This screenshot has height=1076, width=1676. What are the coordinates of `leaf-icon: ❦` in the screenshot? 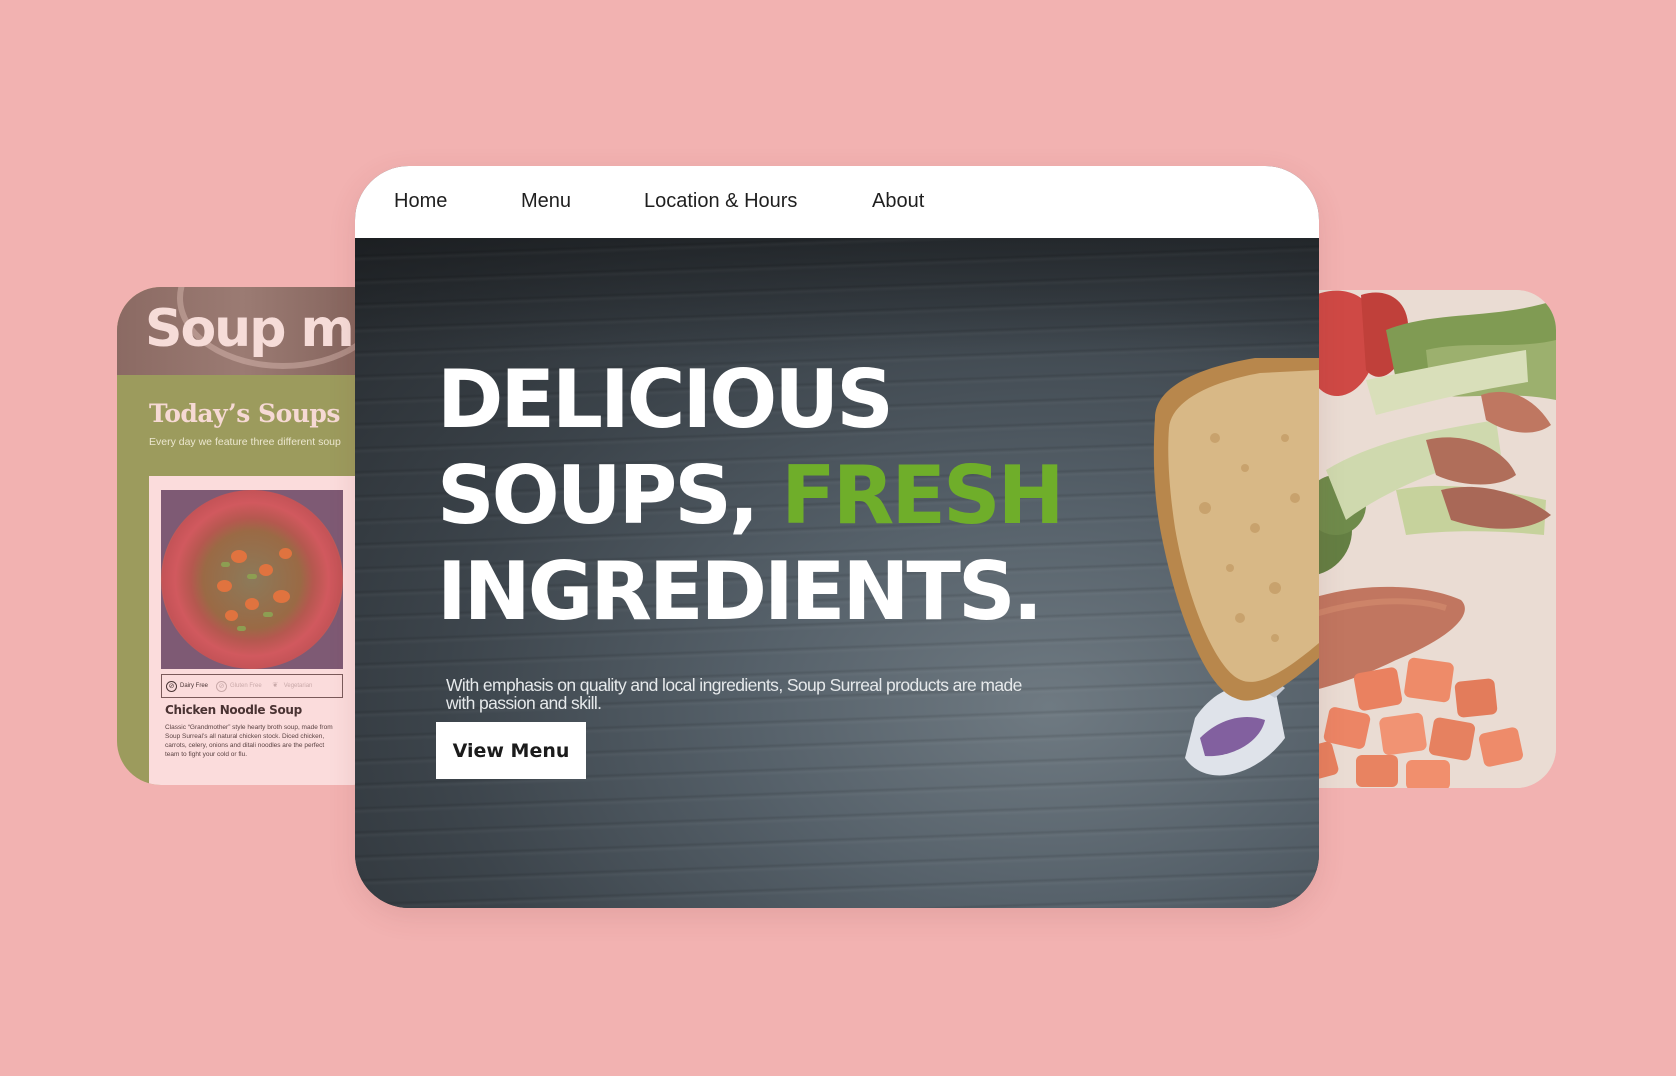 It's located at (275, 685).